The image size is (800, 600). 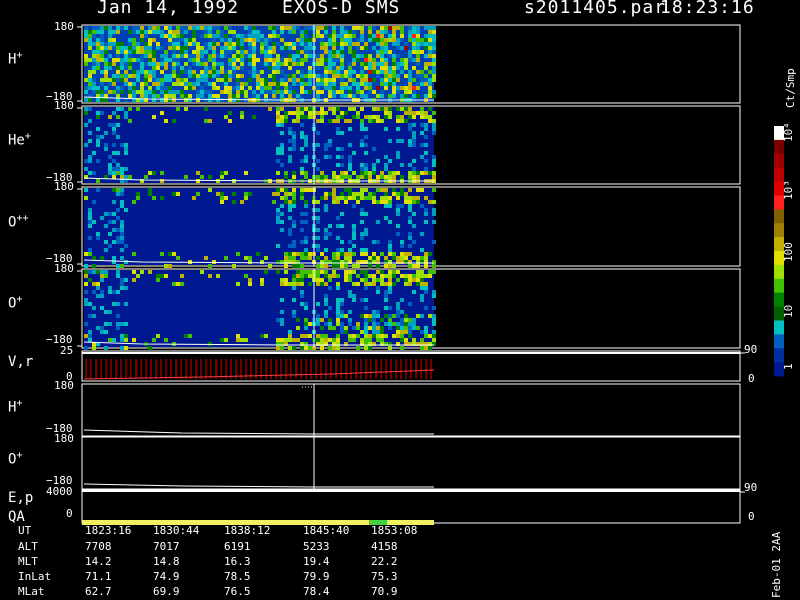 I want to click on colorbar-label: 10³, so click(x=788, y=190).